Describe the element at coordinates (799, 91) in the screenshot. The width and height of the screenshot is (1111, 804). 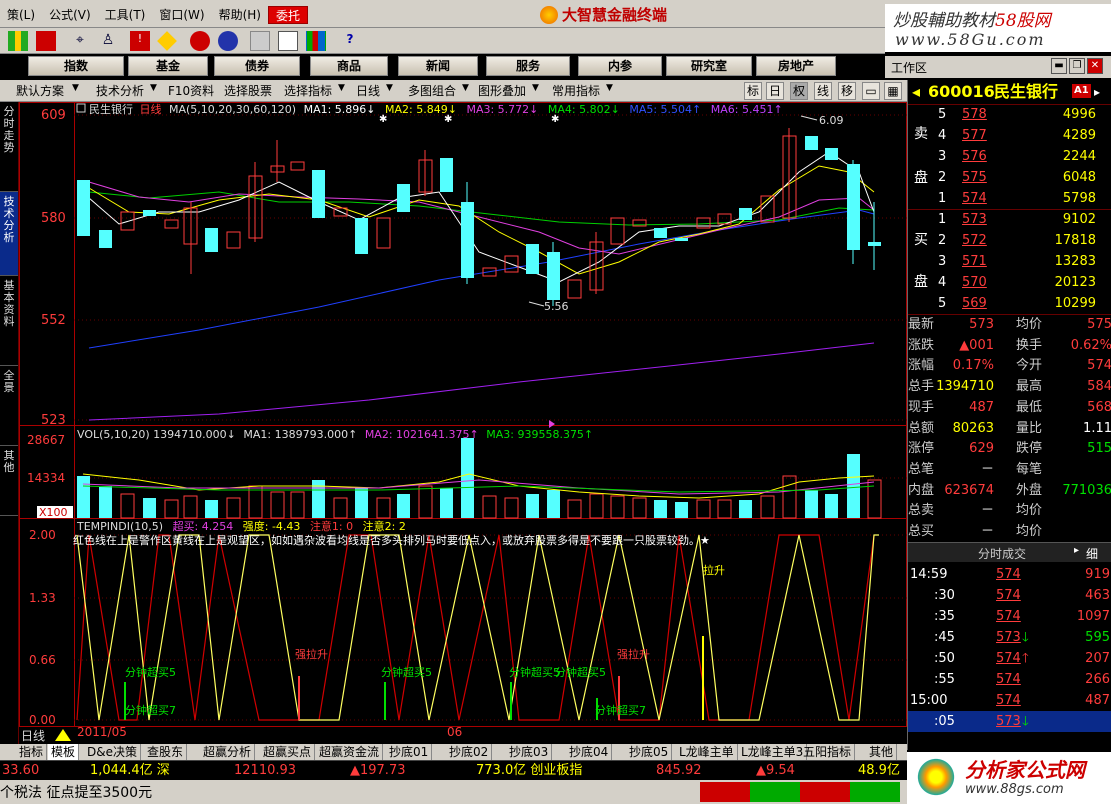
I see `btn-rights: 权` at that location.